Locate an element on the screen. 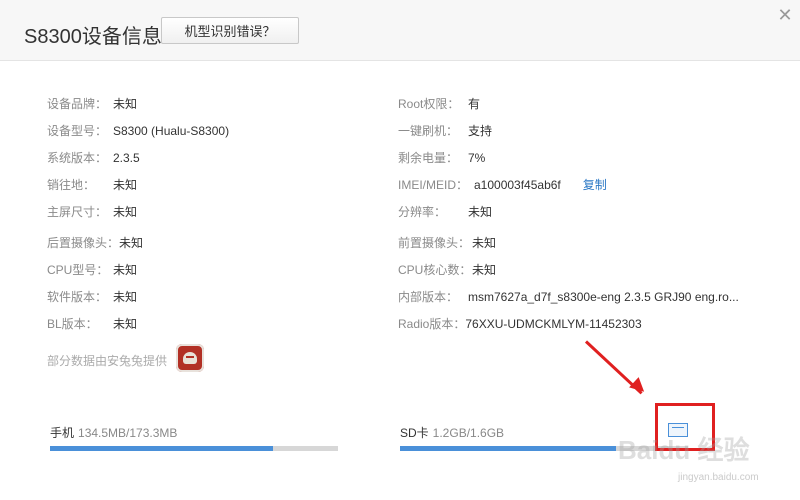 The image size is (800, 500). field-label: 主屏尺寸： is located at coordinates (77, 212).